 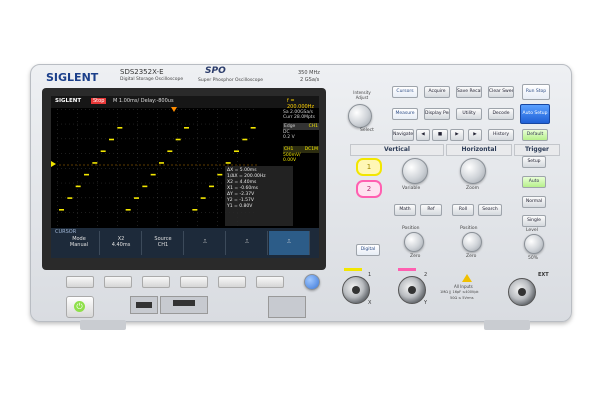 What do you see at coordinates (290, 160) in the screenshot?
I see `ch1-offset: 0.00V` at bounding box center [290, 160].